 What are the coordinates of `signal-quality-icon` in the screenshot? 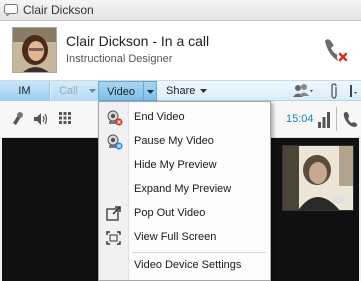 It's located at (324, 120).